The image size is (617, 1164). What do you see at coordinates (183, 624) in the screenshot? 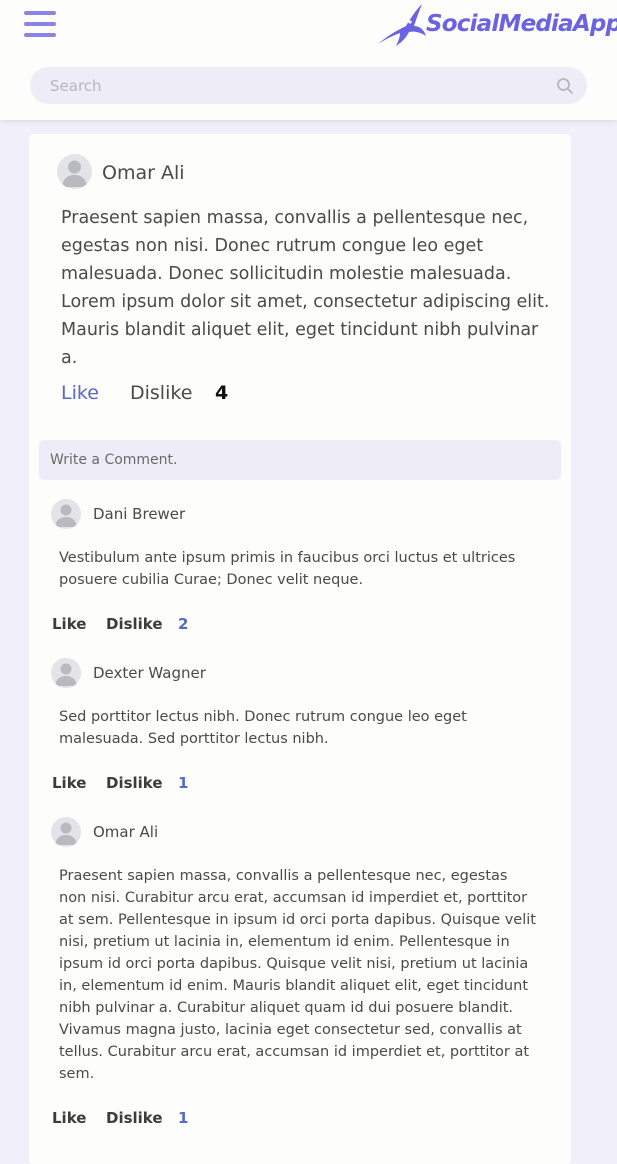
I see `comment-reaction-count: 2` at bounding box center [183, 624].